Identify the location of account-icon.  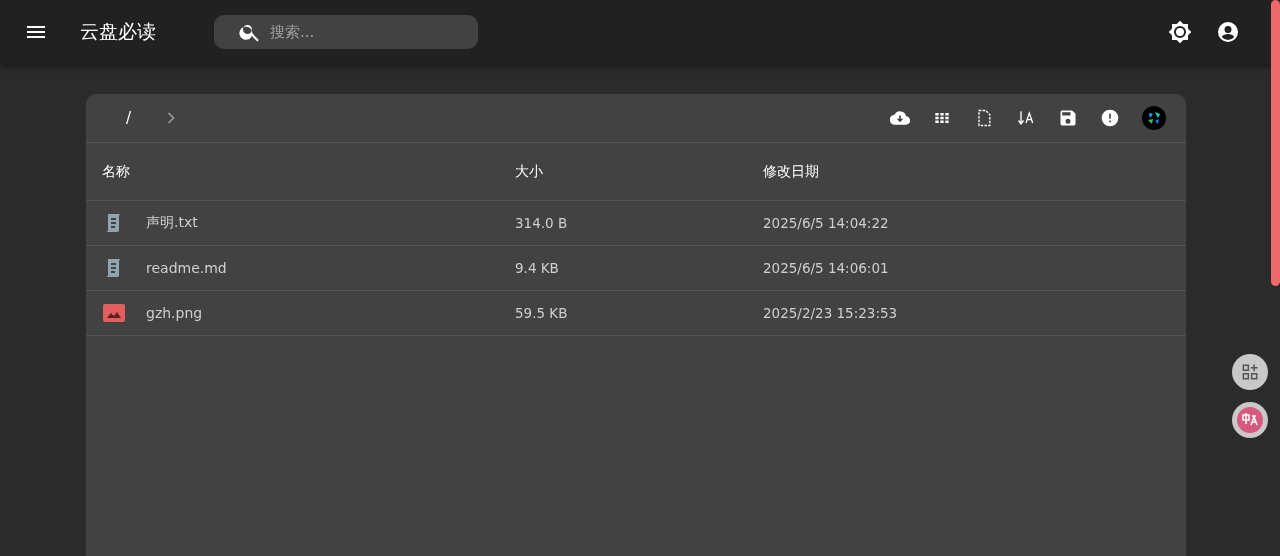
(1228, 32).